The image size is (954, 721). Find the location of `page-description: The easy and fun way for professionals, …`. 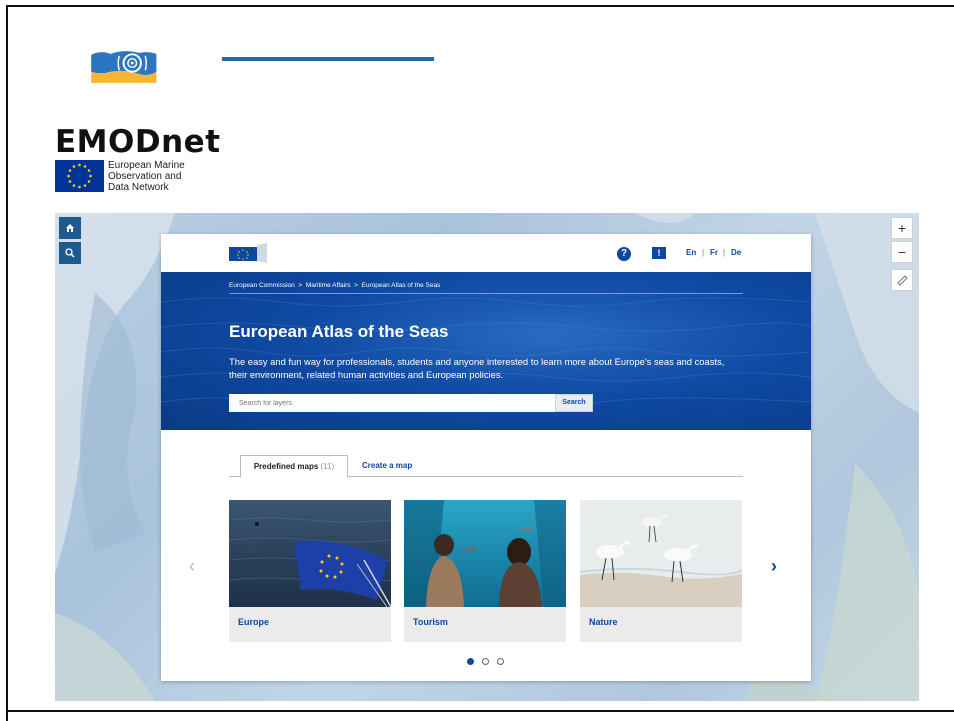

page-description: The easy and fun way for professionals, … is located at coordinates (477, 368).